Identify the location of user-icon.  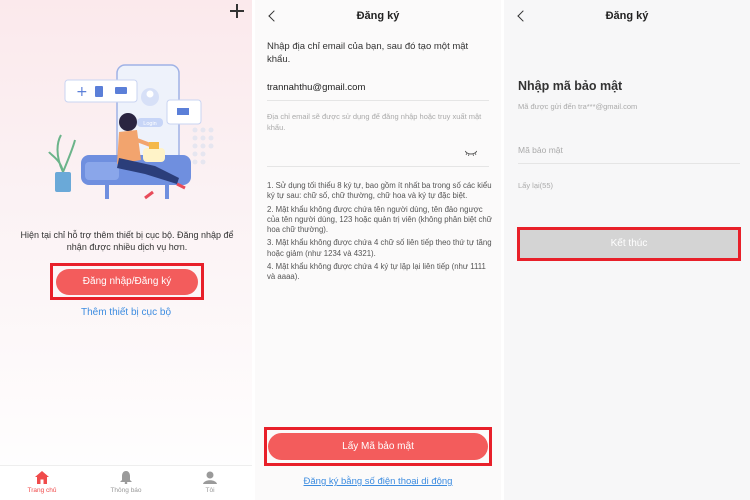
(210, 477).